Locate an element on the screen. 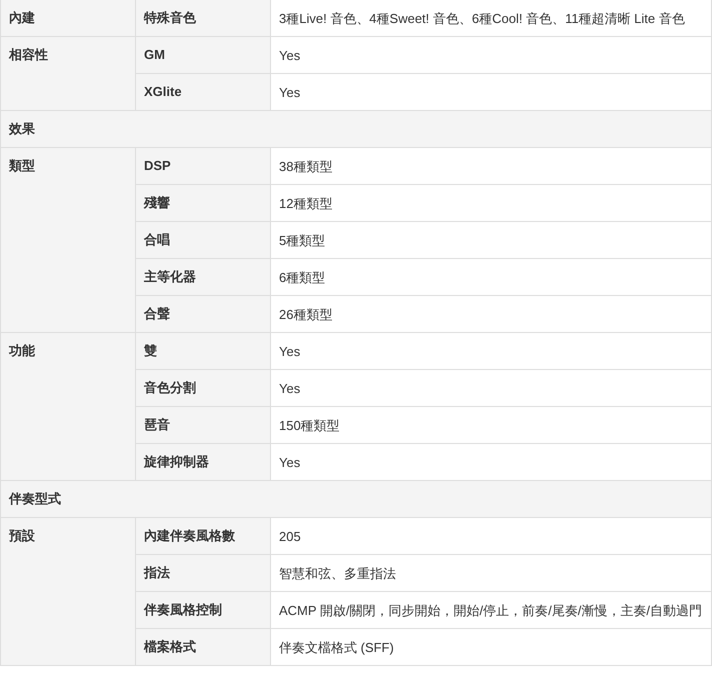  row-label: 琶音 is located at coordinates (203, 425).